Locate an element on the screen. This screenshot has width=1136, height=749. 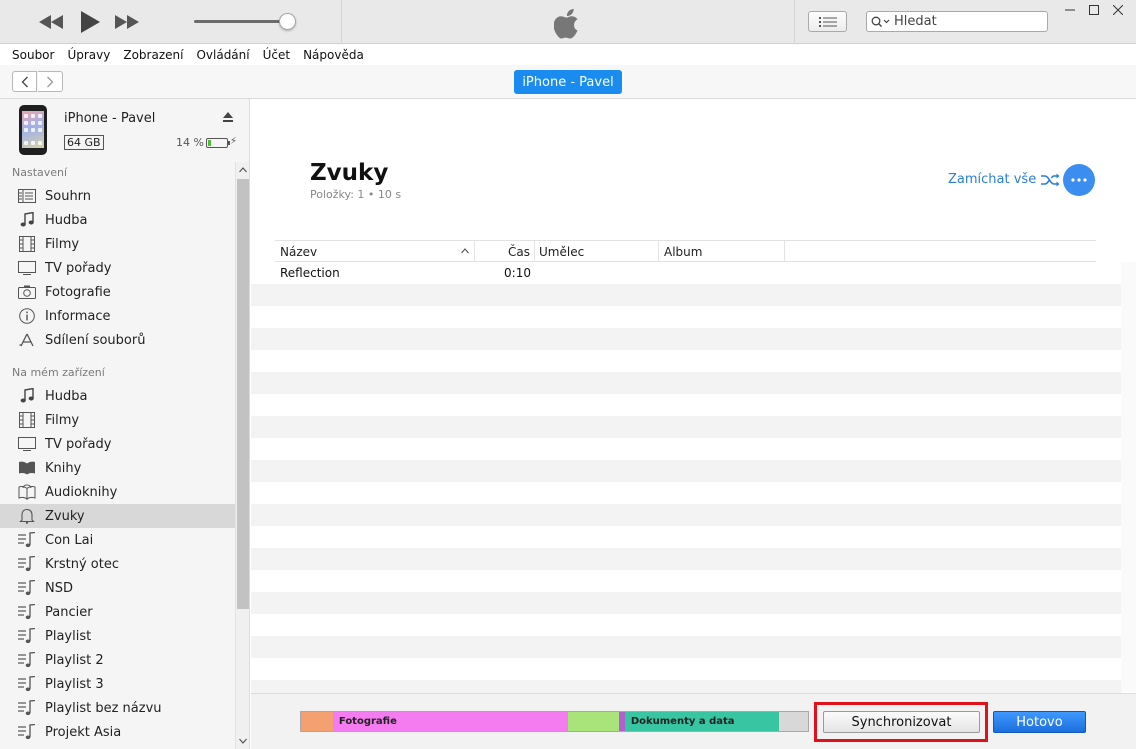
sidebar-item-label: Souhrn is located at coordinates (68, 196).